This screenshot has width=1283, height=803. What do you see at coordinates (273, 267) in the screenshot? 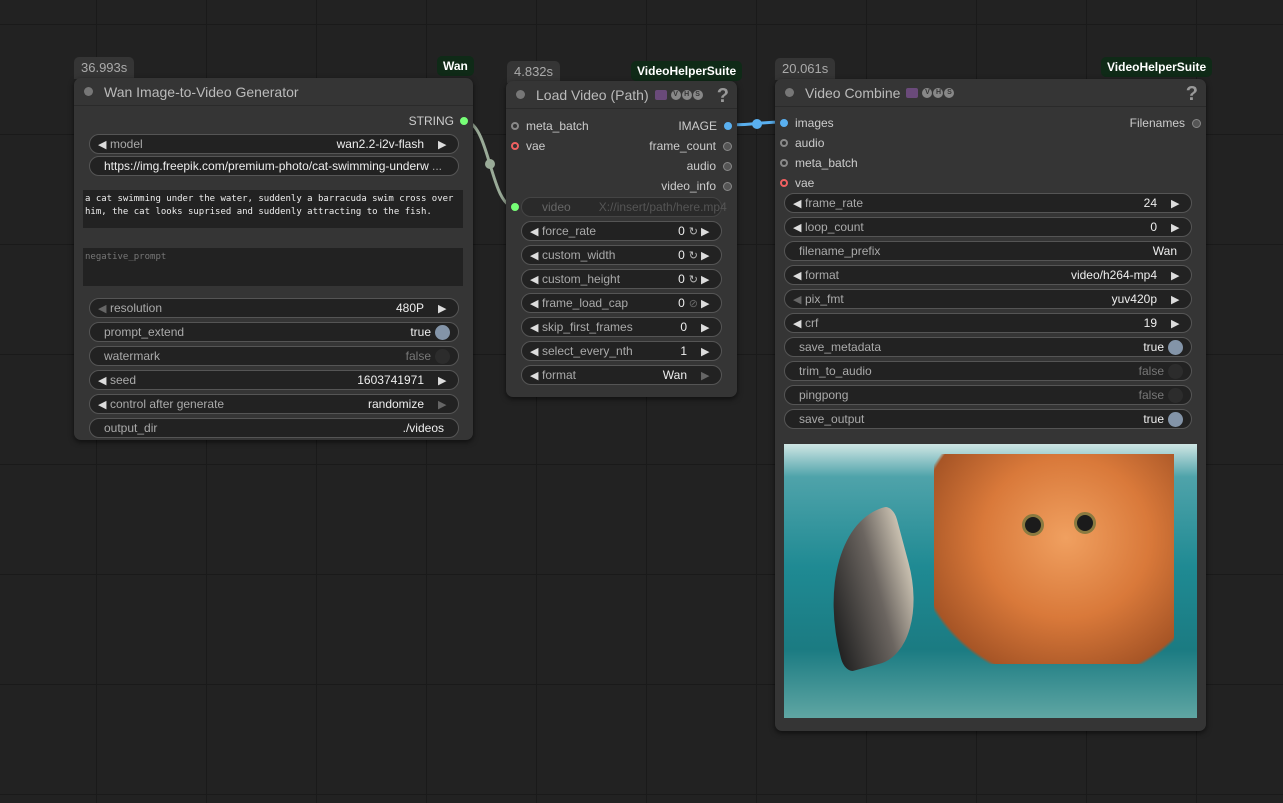
I see `negative-prompt-textarea: negative_prompt` at bounding box center [273, 267].